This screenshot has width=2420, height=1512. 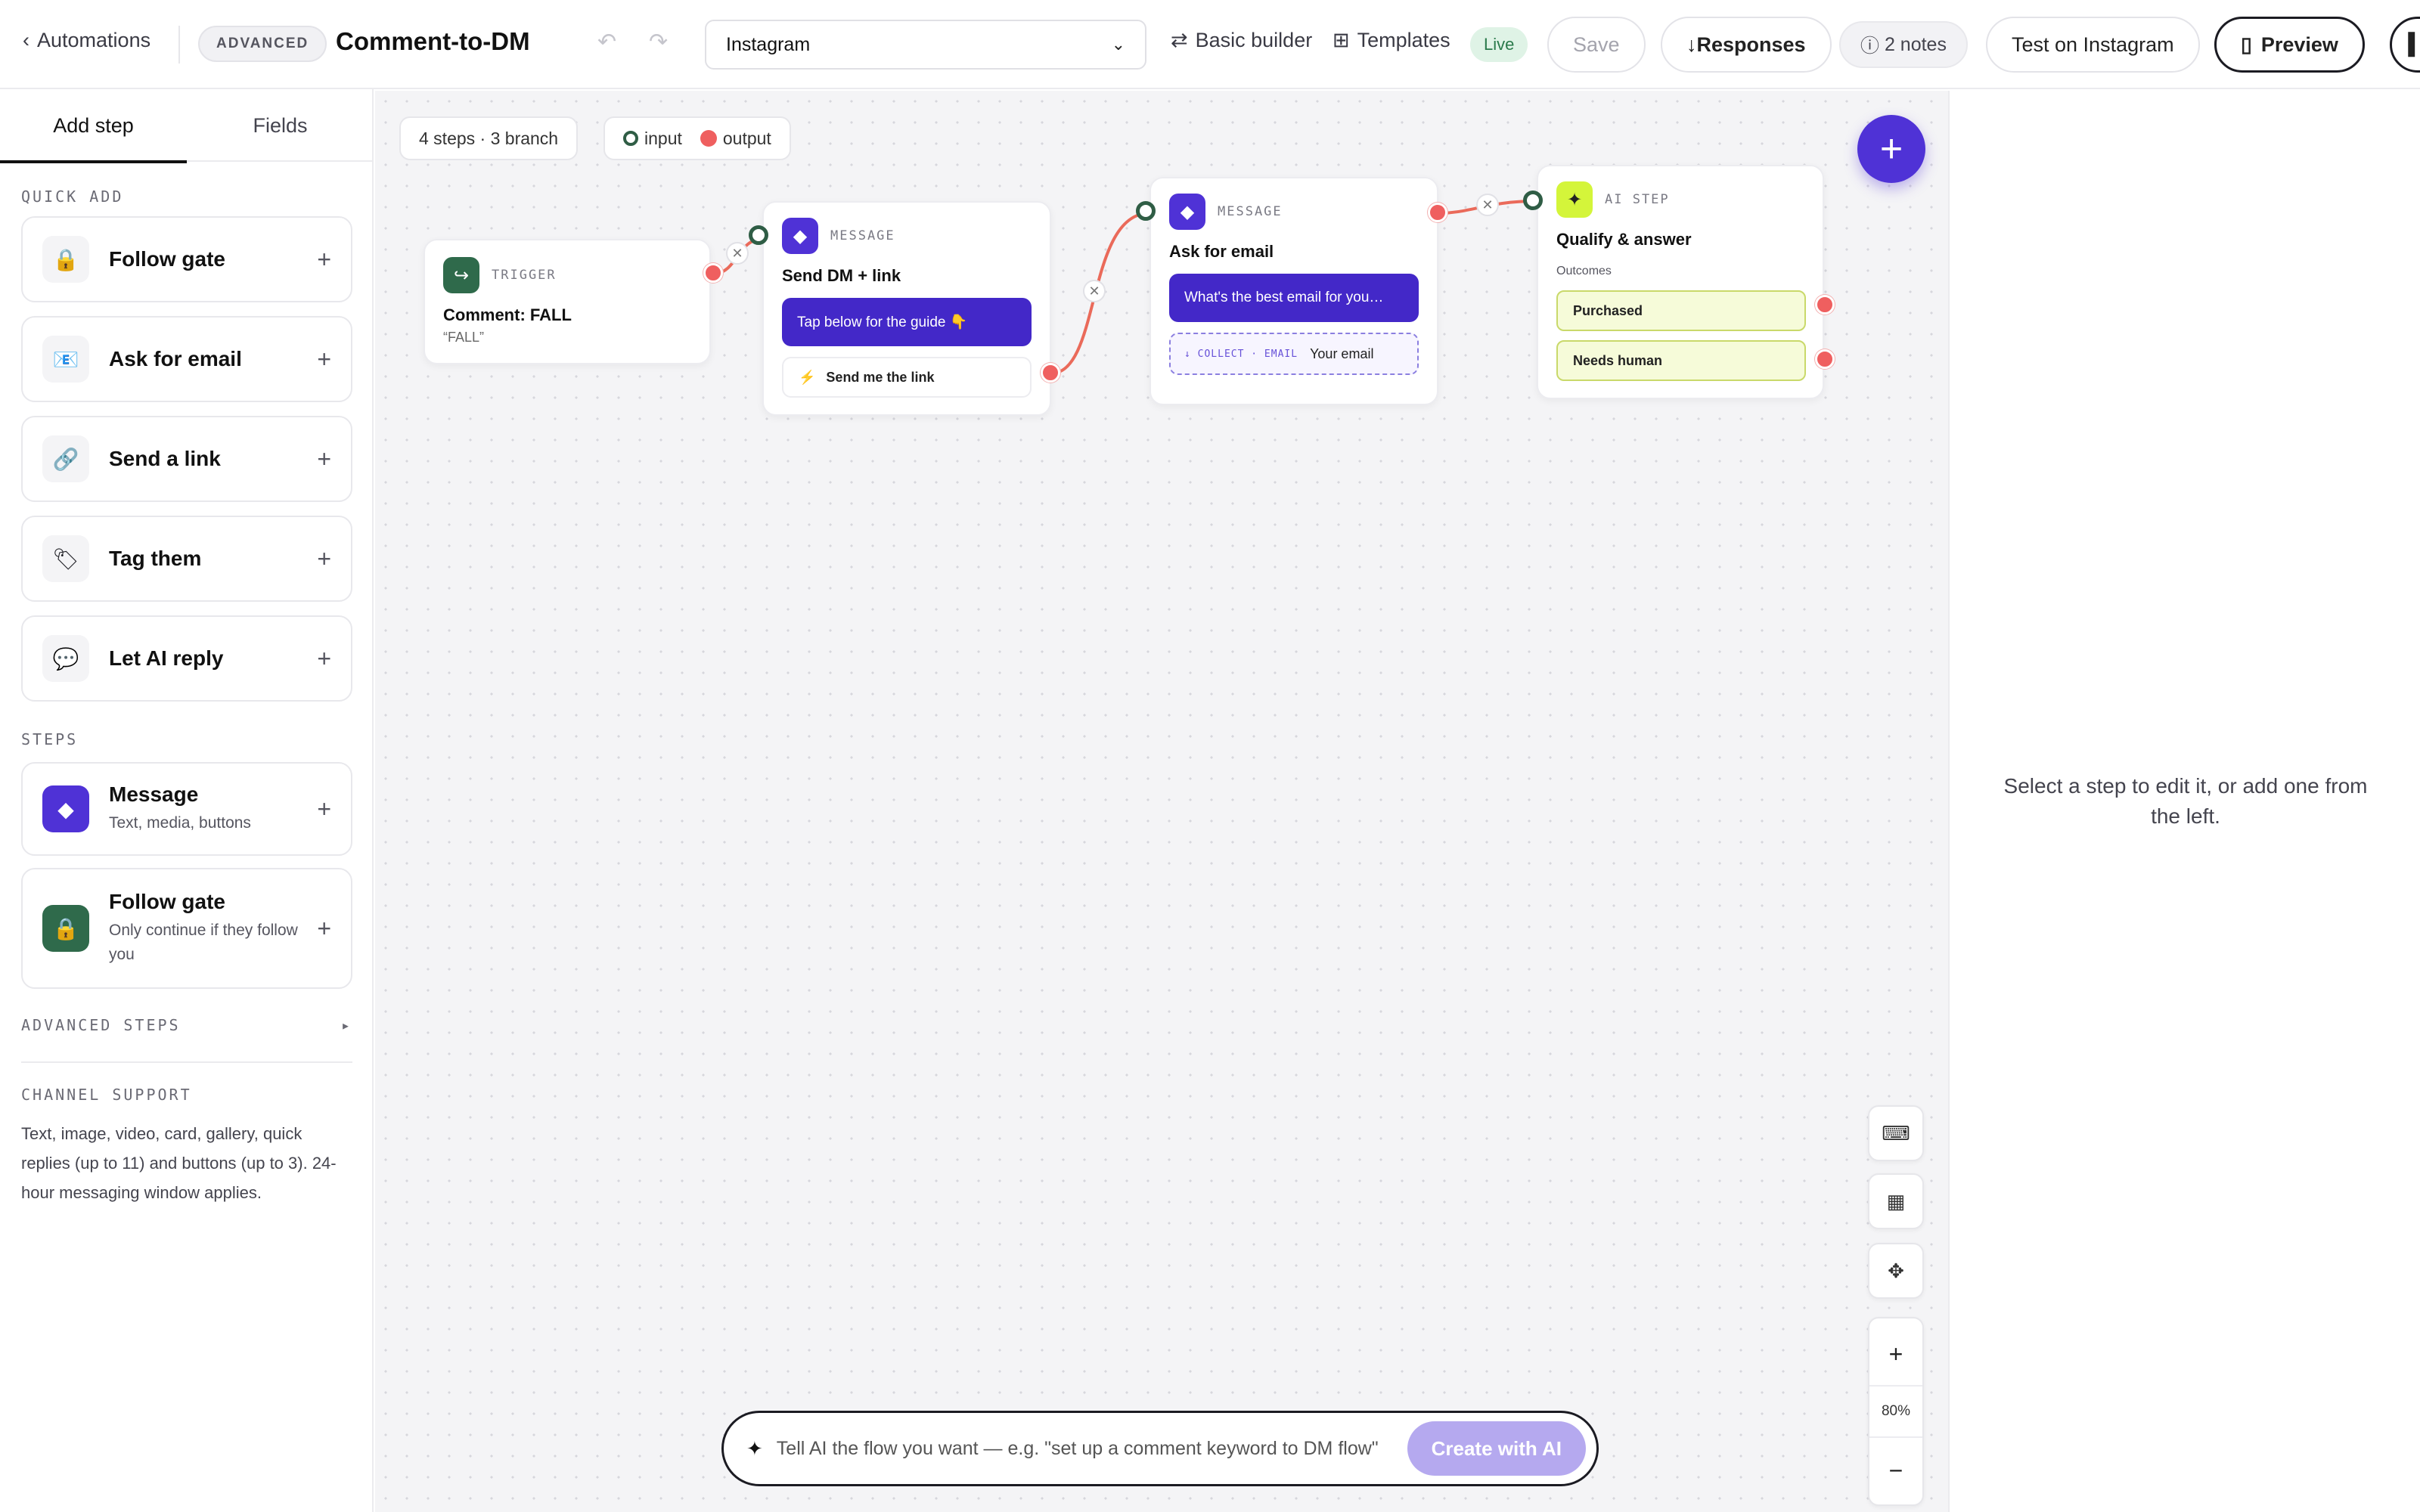 What do you see at coordinates (65, 359) in the screenshot?
I see `email-icon: 📧` at bounding box center [65, 359].